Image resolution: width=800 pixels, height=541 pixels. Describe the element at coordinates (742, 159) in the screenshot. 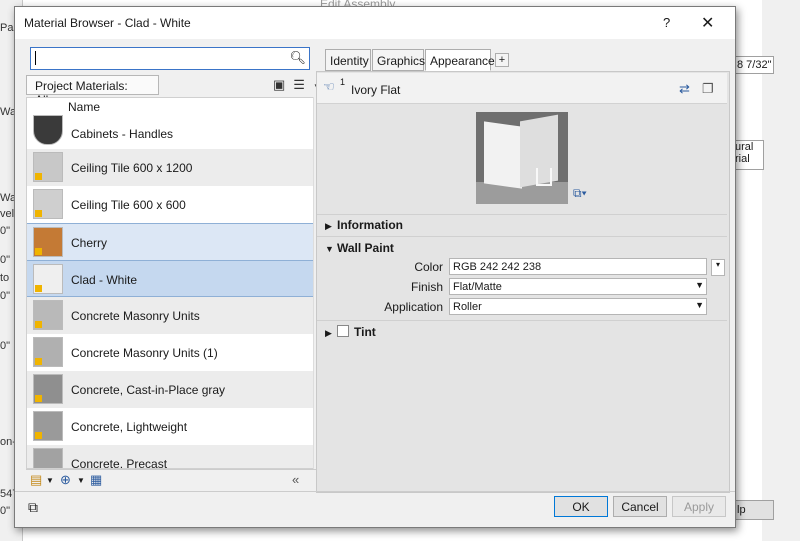

I see `background-header-line: rial` at that location.